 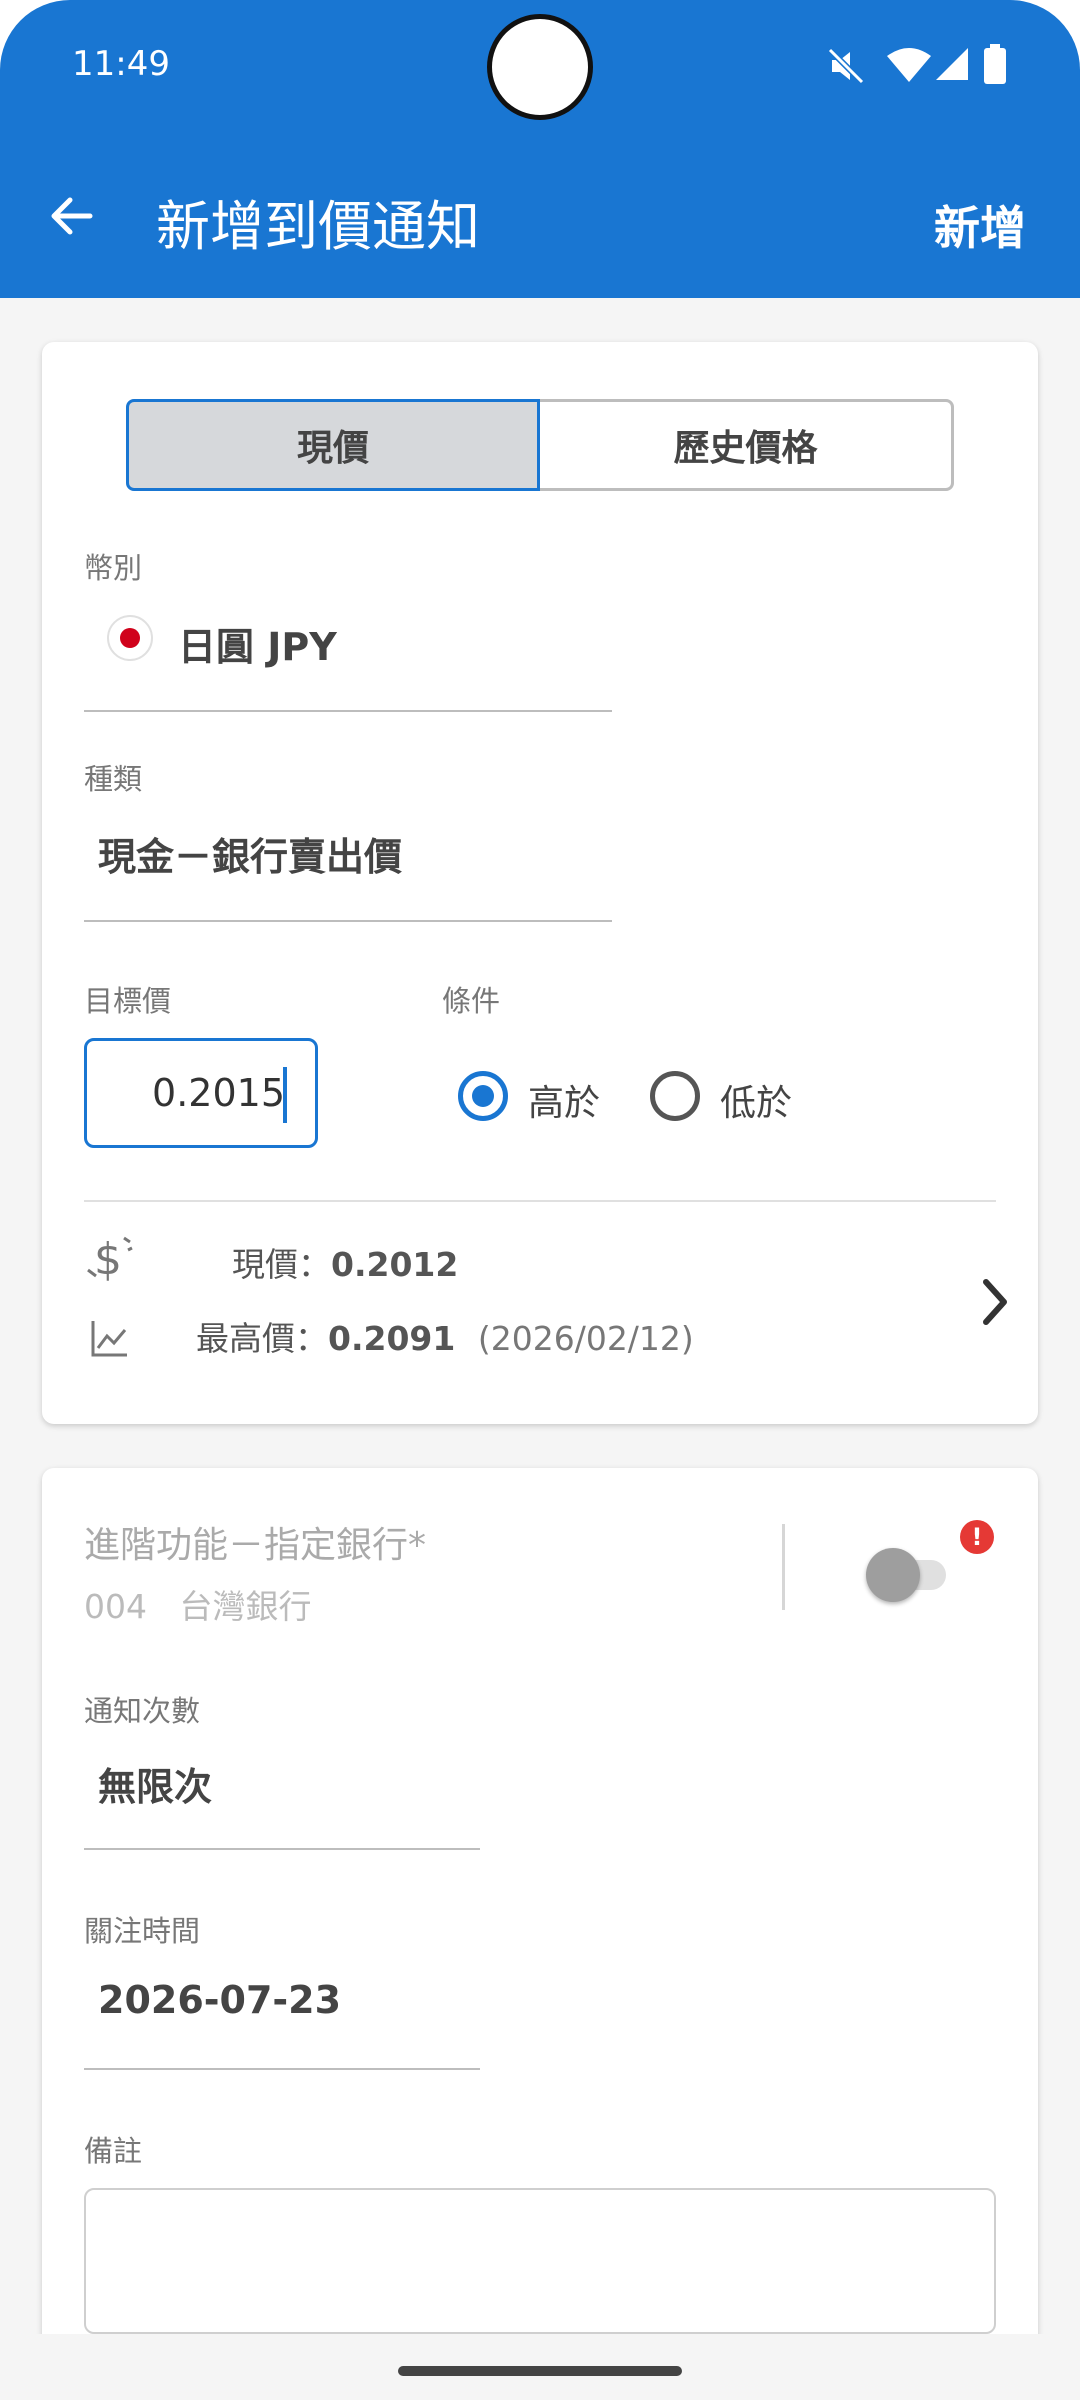 What do you see at coordinates (540, 67) in the screenshot?
I see `camera-cutout` at bounding box center [540, 67].